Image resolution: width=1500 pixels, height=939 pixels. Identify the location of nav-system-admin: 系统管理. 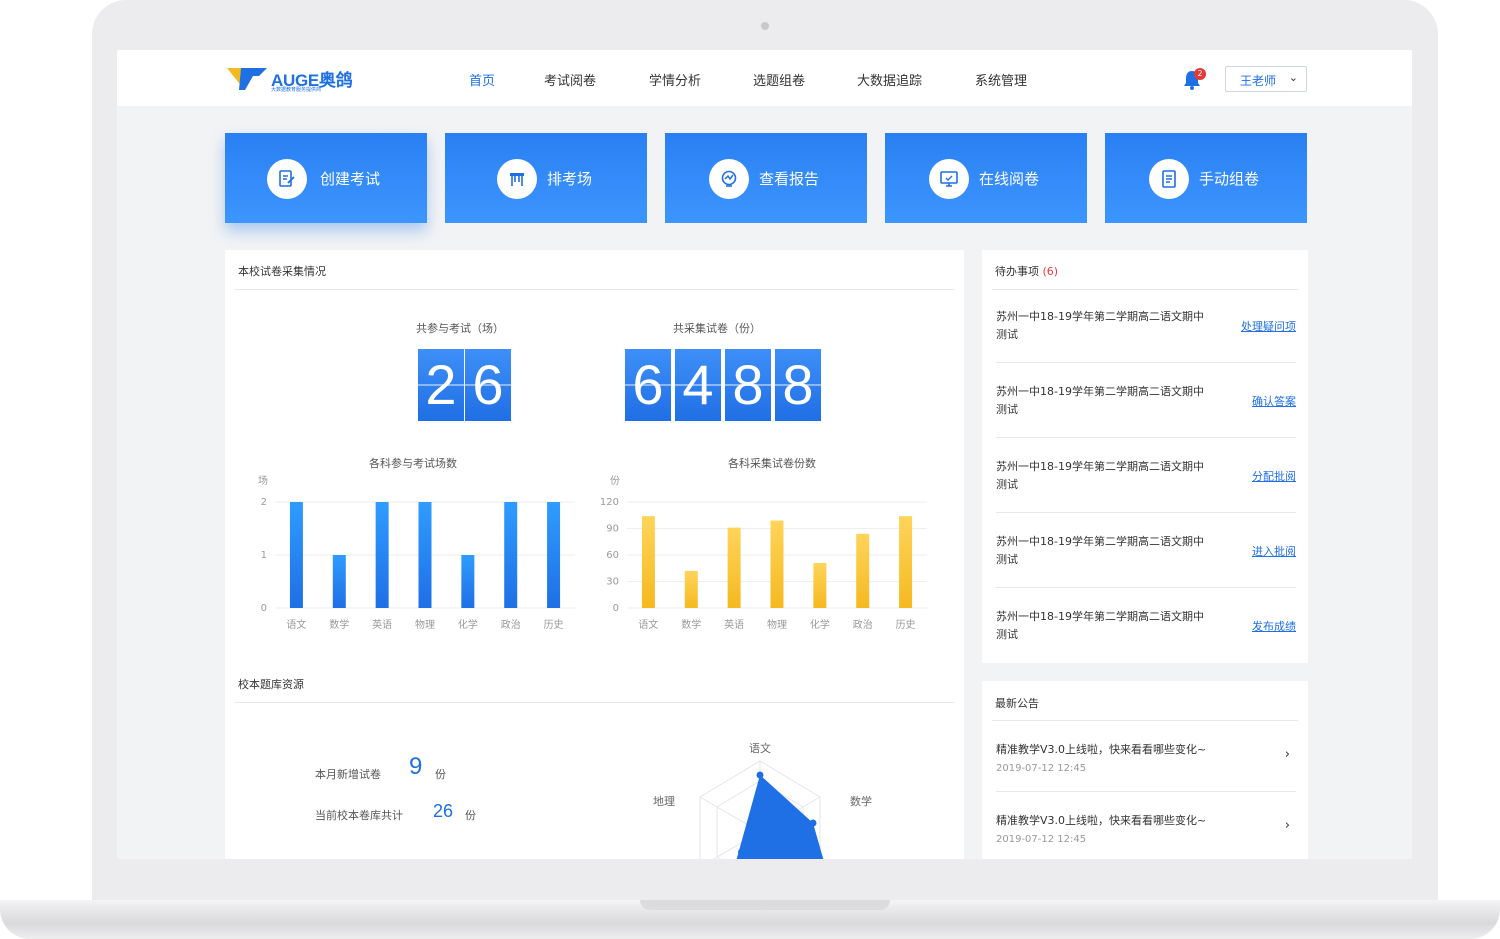
(1001, 79).